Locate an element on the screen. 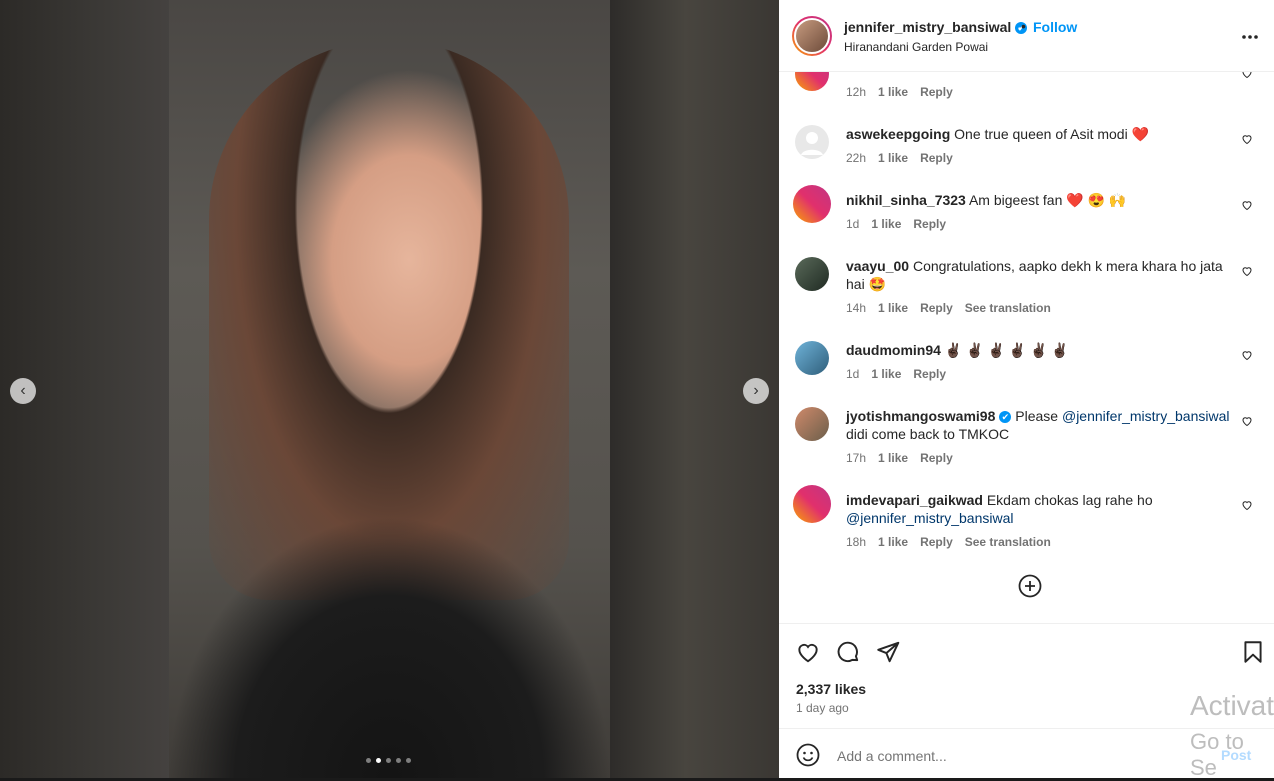  chevron-left-icon: ‹ is located at coordinates (23, 390).